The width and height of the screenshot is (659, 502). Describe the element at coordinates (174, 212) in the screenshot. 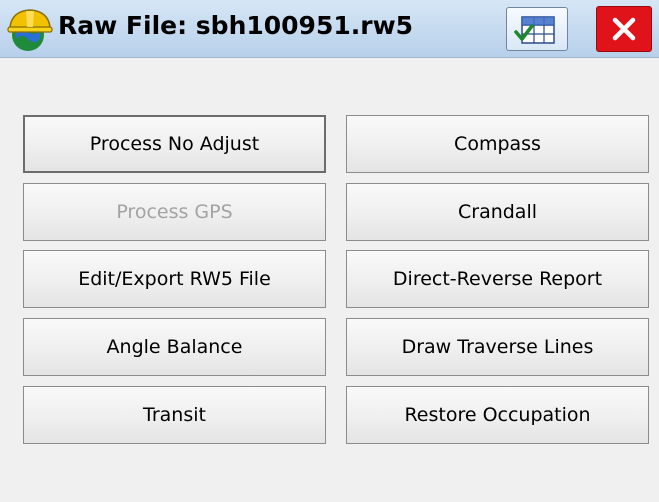

I see `process-gps-button: Process GPS` at that location.